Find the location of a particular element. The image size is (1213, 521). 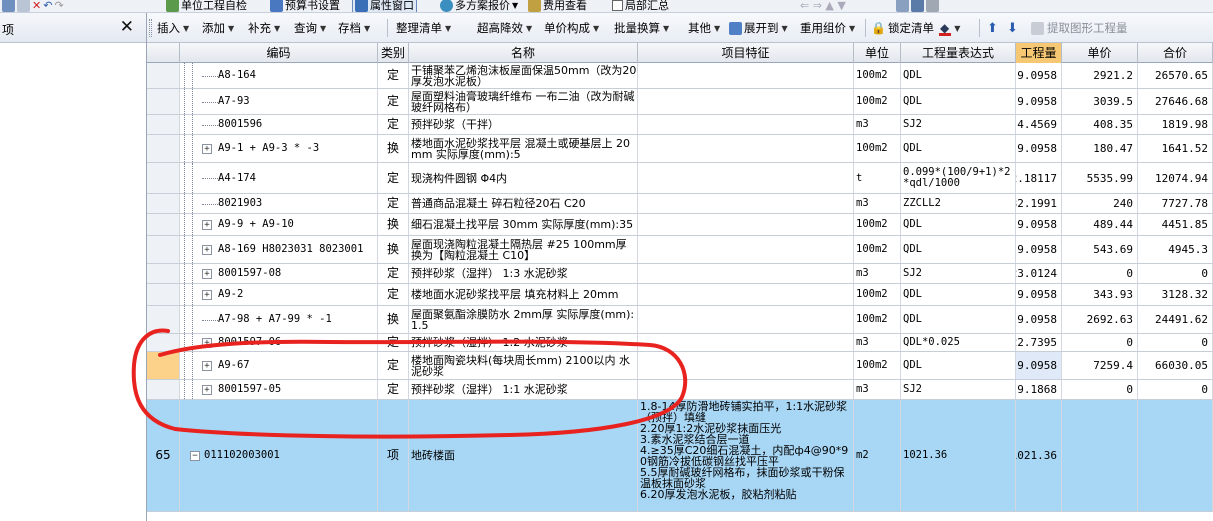

cell-price: 343.93 is located at coordinates (1100, 294).